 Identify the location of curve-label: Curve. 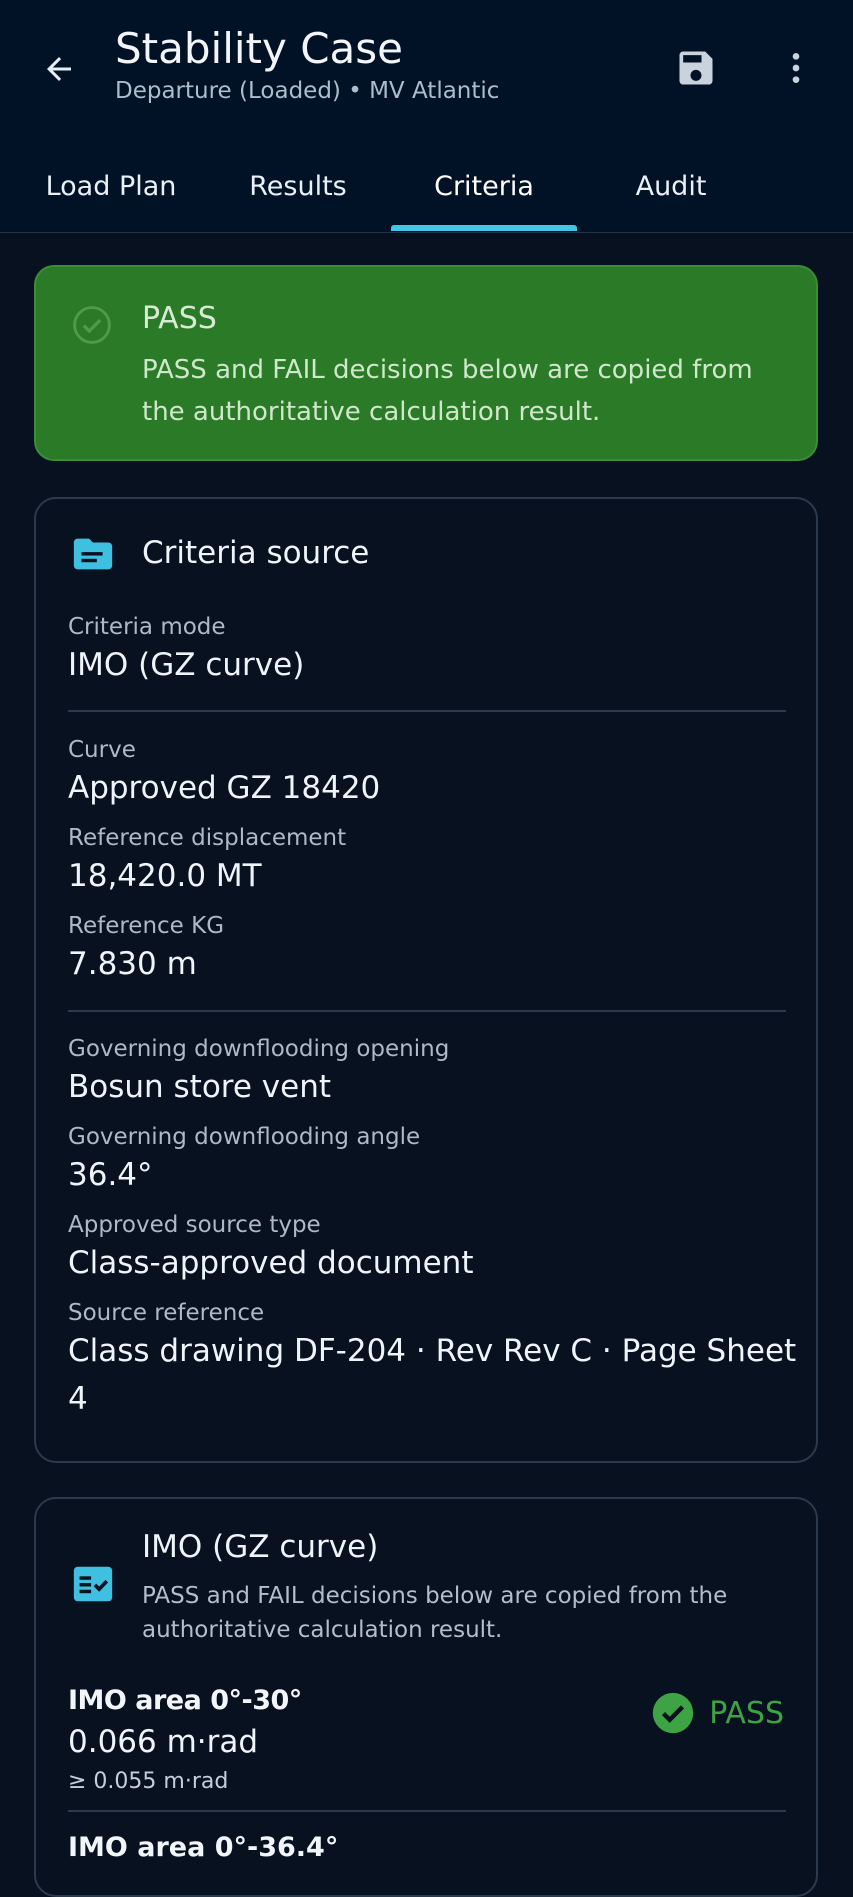
(102, 750).